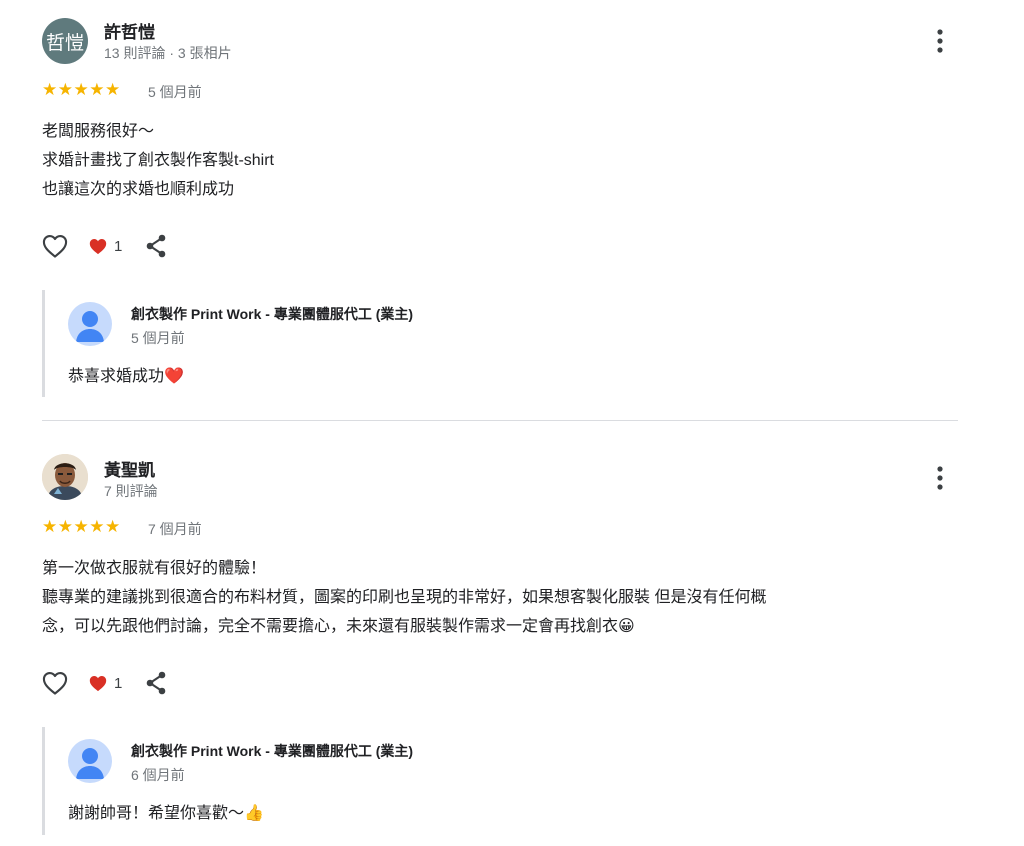 This screenshot has width=1024, height=846. What do you see at coordinates (129, 468) in the screenshot?
I see `reviewer-name: 黃聖凱` at bounding box center [129, 468].